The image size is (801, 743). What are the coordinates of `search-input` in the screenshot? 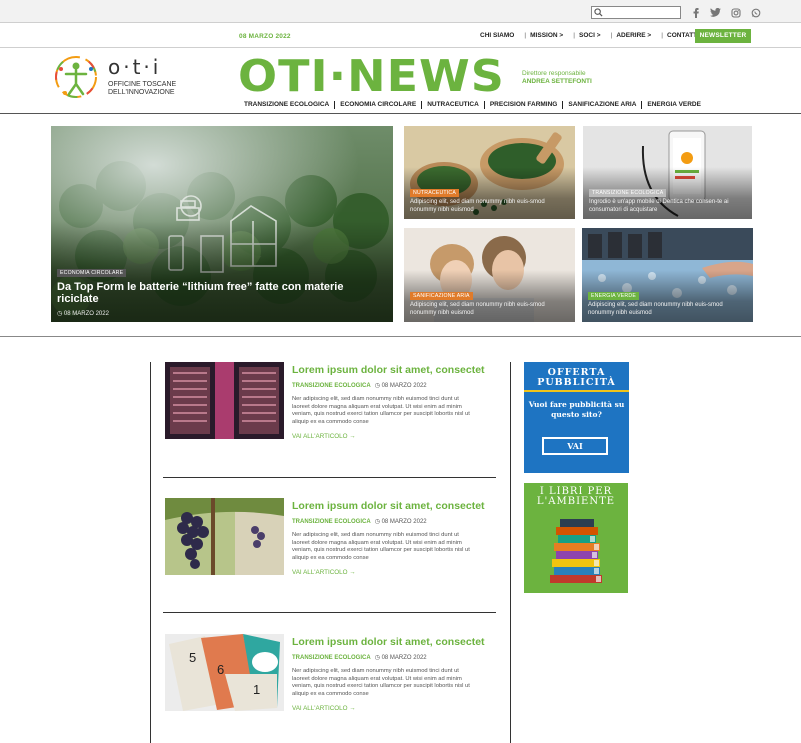 It's located at (636, 12).